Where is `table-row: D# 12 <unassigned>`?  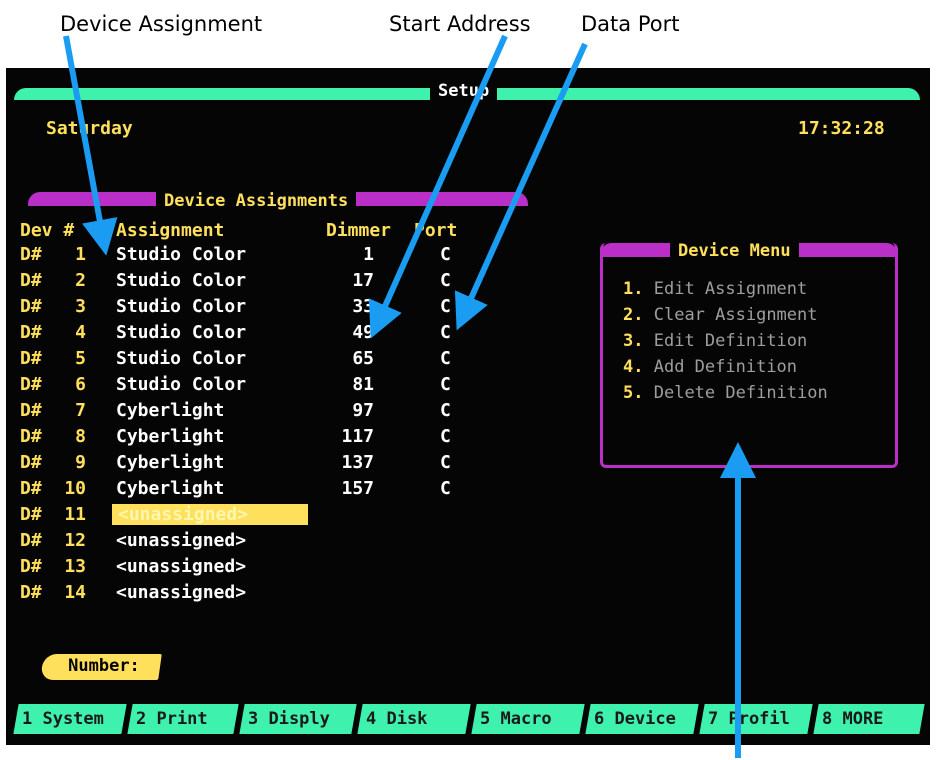 table-row: D# 12 <unassigned> is located at coordinates (270, 543).